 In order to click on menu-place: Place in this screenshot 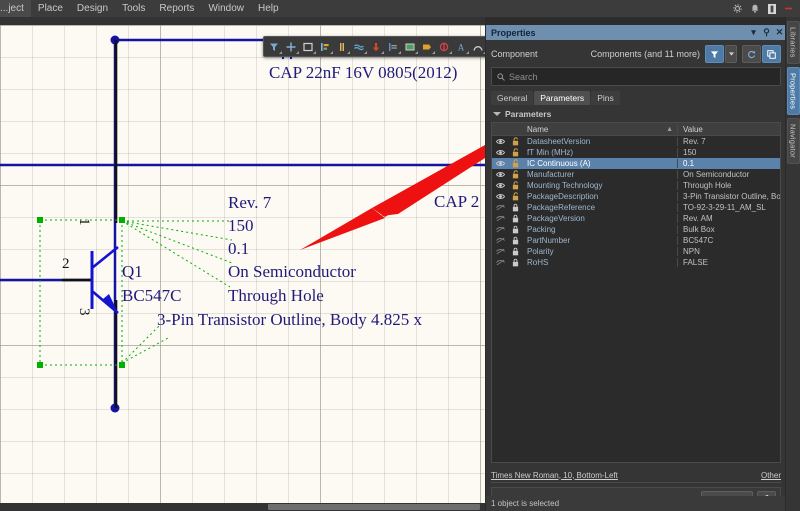, I will do `click(50, 8)`.